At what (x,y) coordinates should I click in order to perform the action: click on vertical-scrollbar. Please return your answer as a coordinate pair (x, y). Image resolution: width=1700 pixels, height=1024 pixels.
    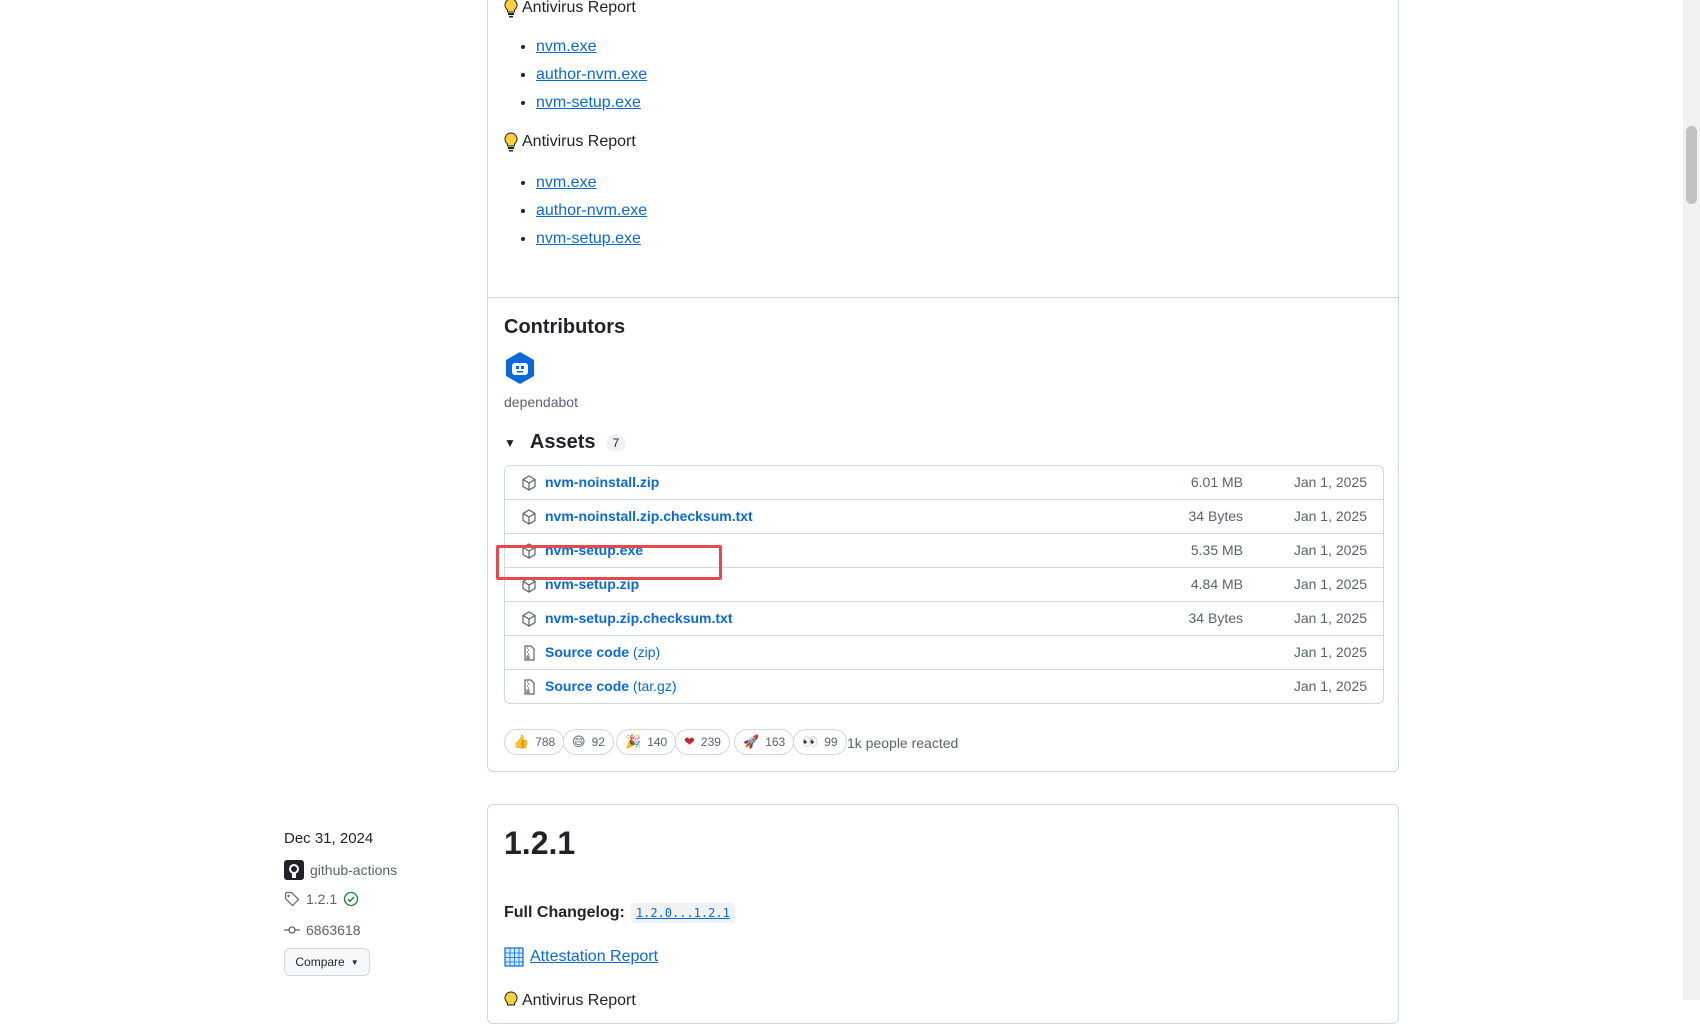
    Looking at the image, I should click on (1691, 500).